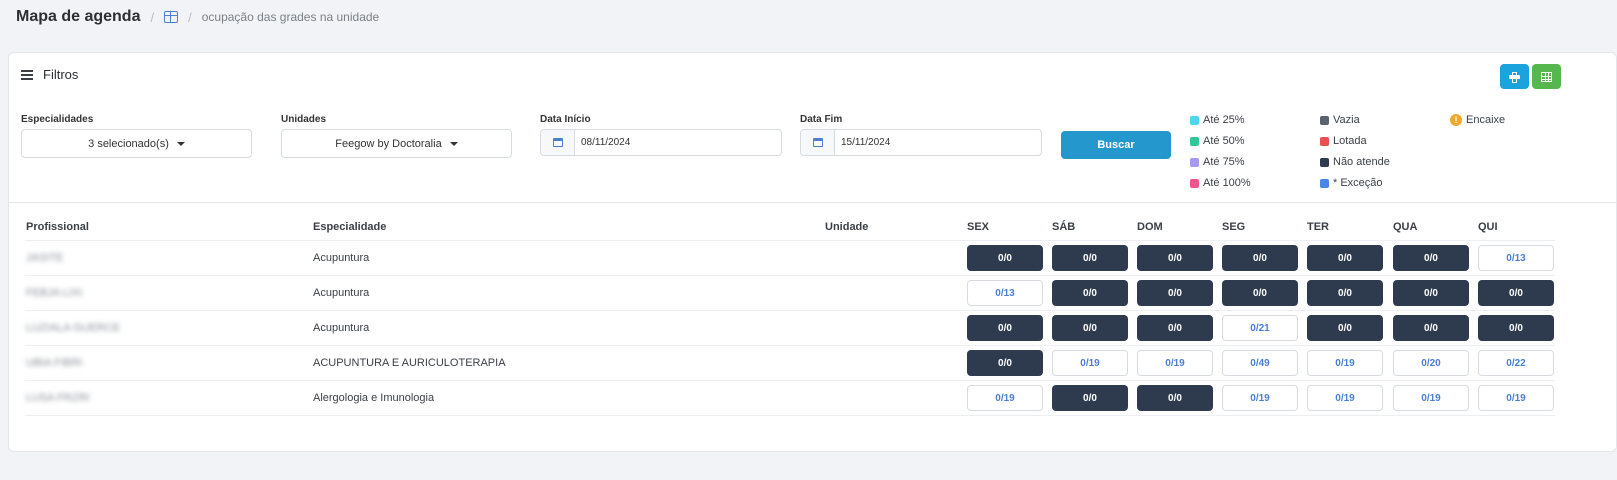  Describe the element at coordinates (1516, 363) in the screenshot. I see `occupancy-slot: 0/22` at that location.